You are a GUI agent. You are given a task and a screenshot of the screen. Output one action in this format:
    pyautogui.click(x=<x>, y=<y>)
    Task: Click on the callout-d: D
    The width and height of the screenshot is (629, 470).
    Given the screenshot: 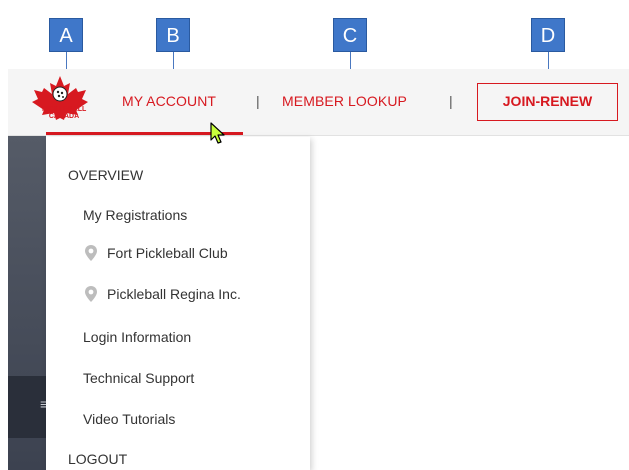 What is the action you would take?
    pyautogui.click(x=548, y=35)
    